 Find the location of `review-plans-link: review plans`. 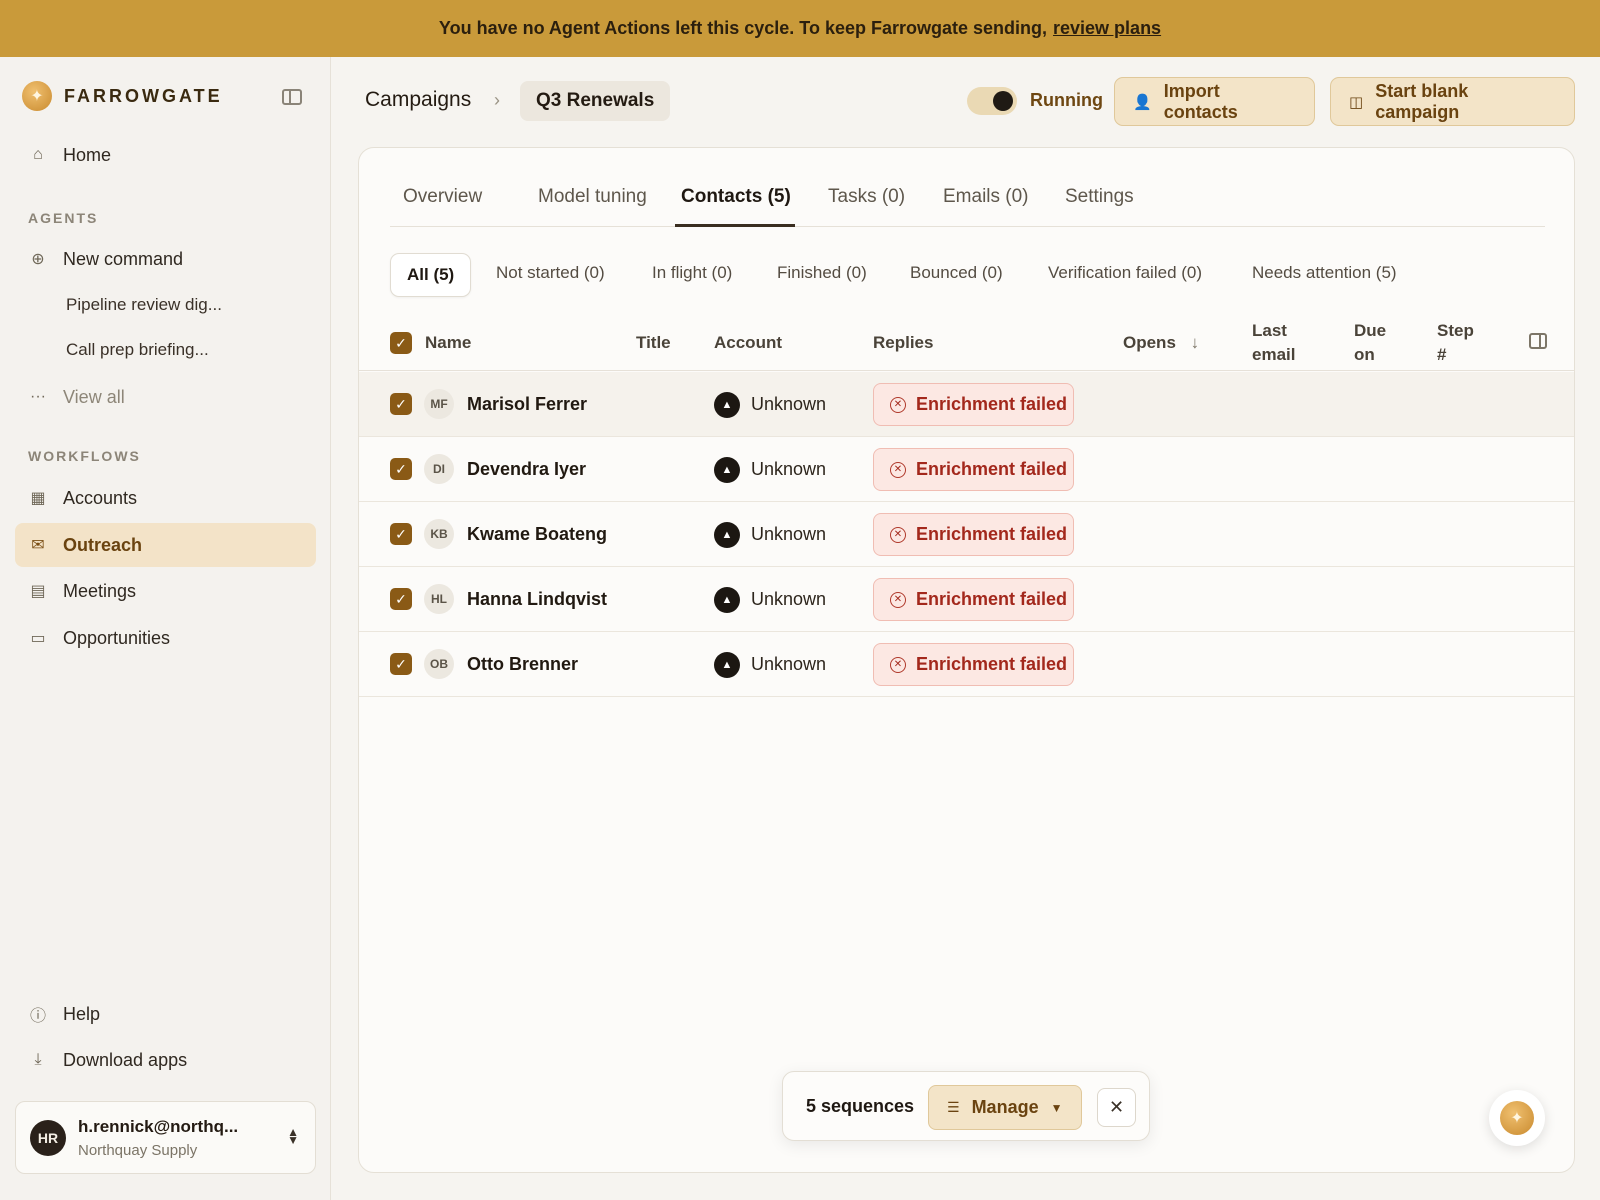

review-plans-link: review plans is located at coordinates (1107, 28).